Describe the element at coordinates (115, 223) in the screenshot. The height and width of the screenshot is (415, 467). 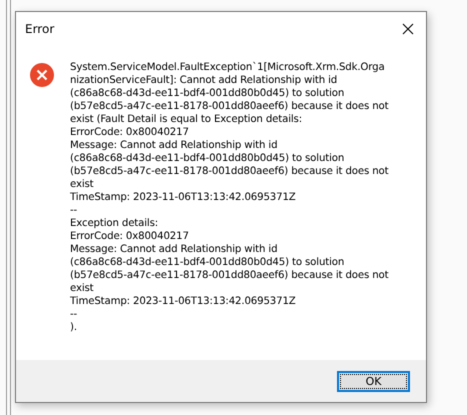
I see `error-message-line: Exception details:` at that location.